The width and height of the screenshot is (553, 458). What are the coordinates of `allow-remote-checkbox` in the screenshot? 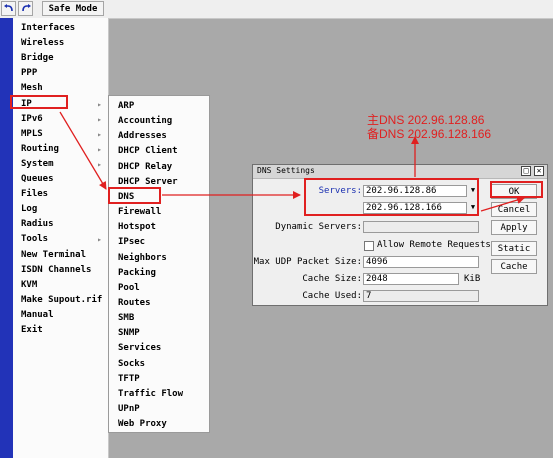 It's located at (369, 246).